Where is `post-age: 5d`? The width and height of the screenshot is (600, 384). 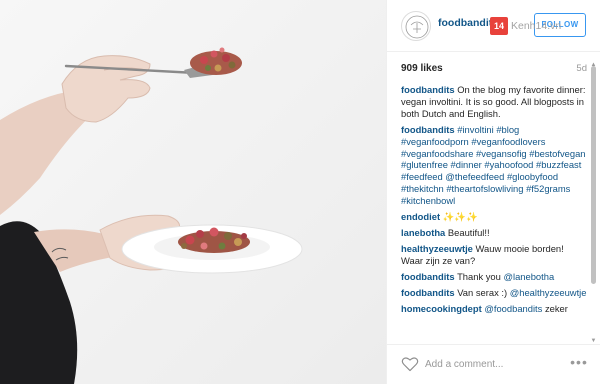
post-age: 5d is located at coordinates (581, 68).